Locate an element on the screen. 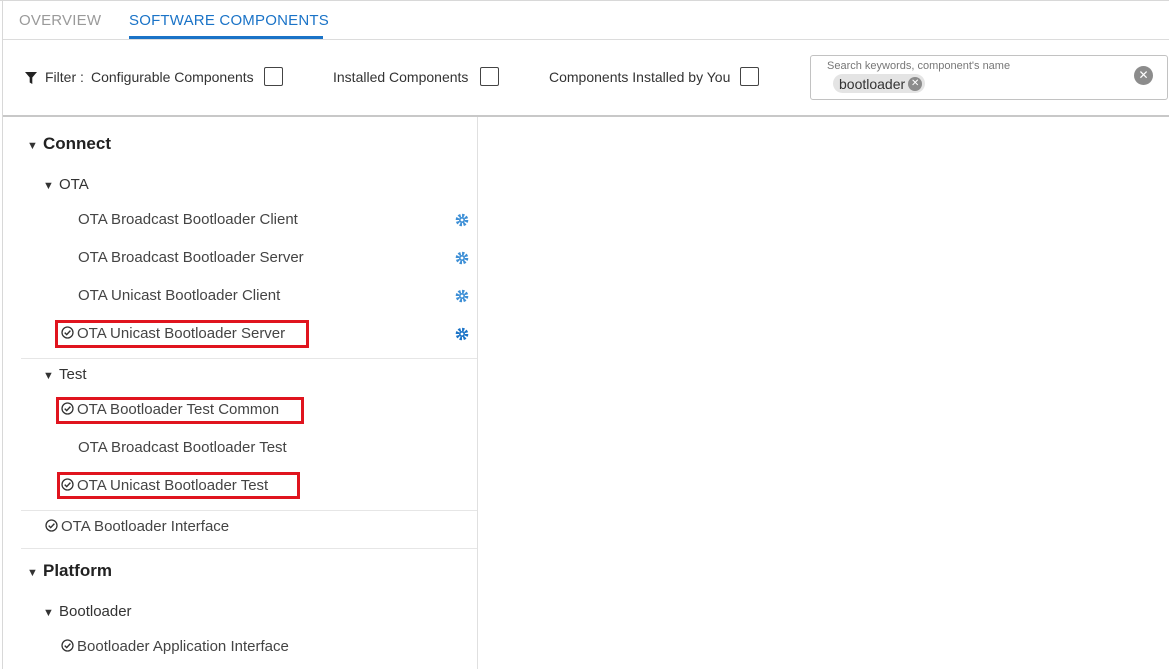  close-circle-icon: ✕ is located at coordinates (1143, 75).